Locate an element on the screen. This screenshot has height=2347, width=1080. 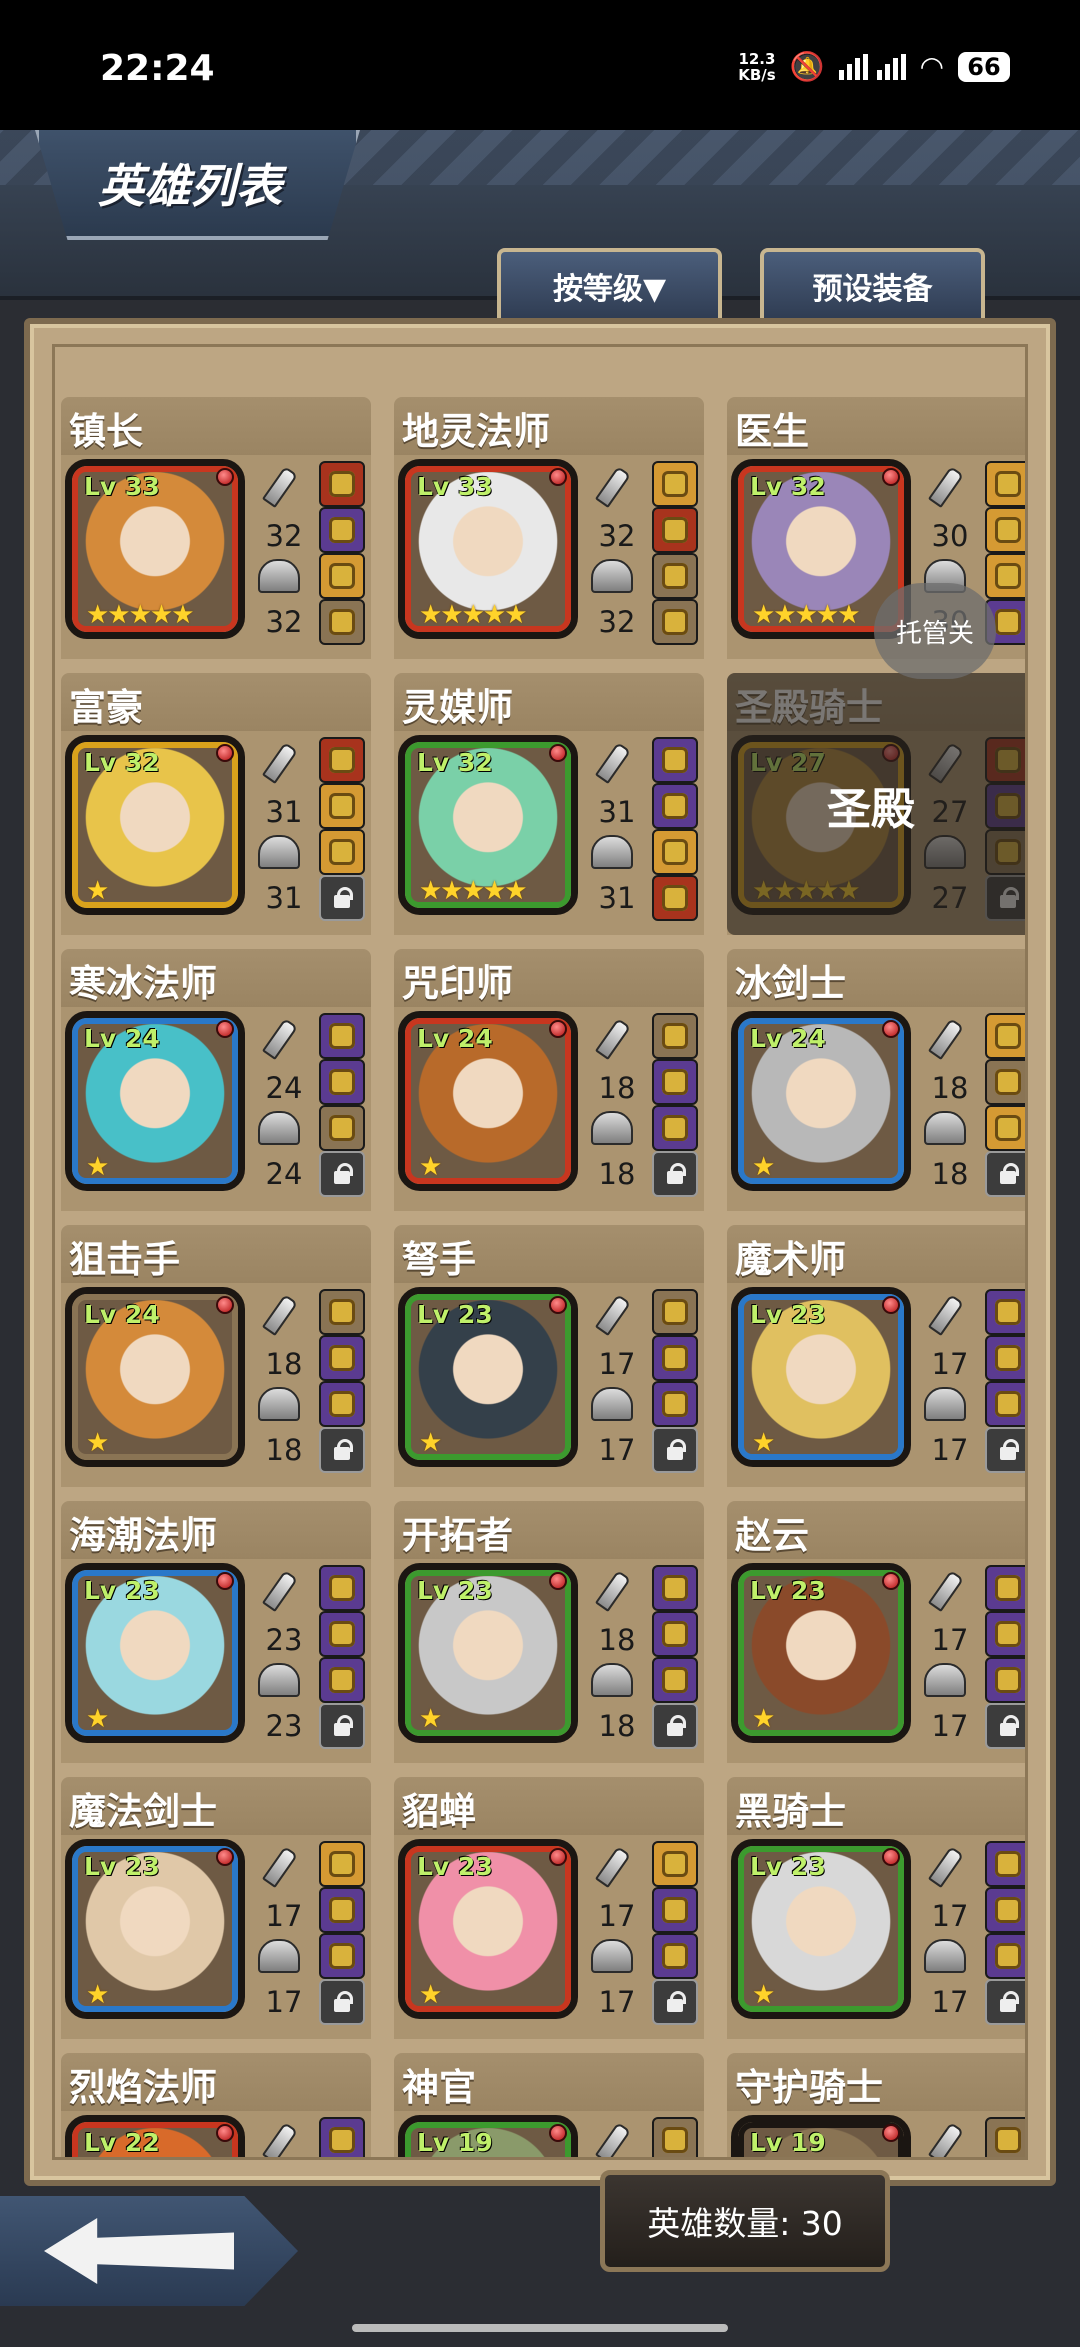
auto-battle-toggle: 托管关 is located at coordinates (935, 631).